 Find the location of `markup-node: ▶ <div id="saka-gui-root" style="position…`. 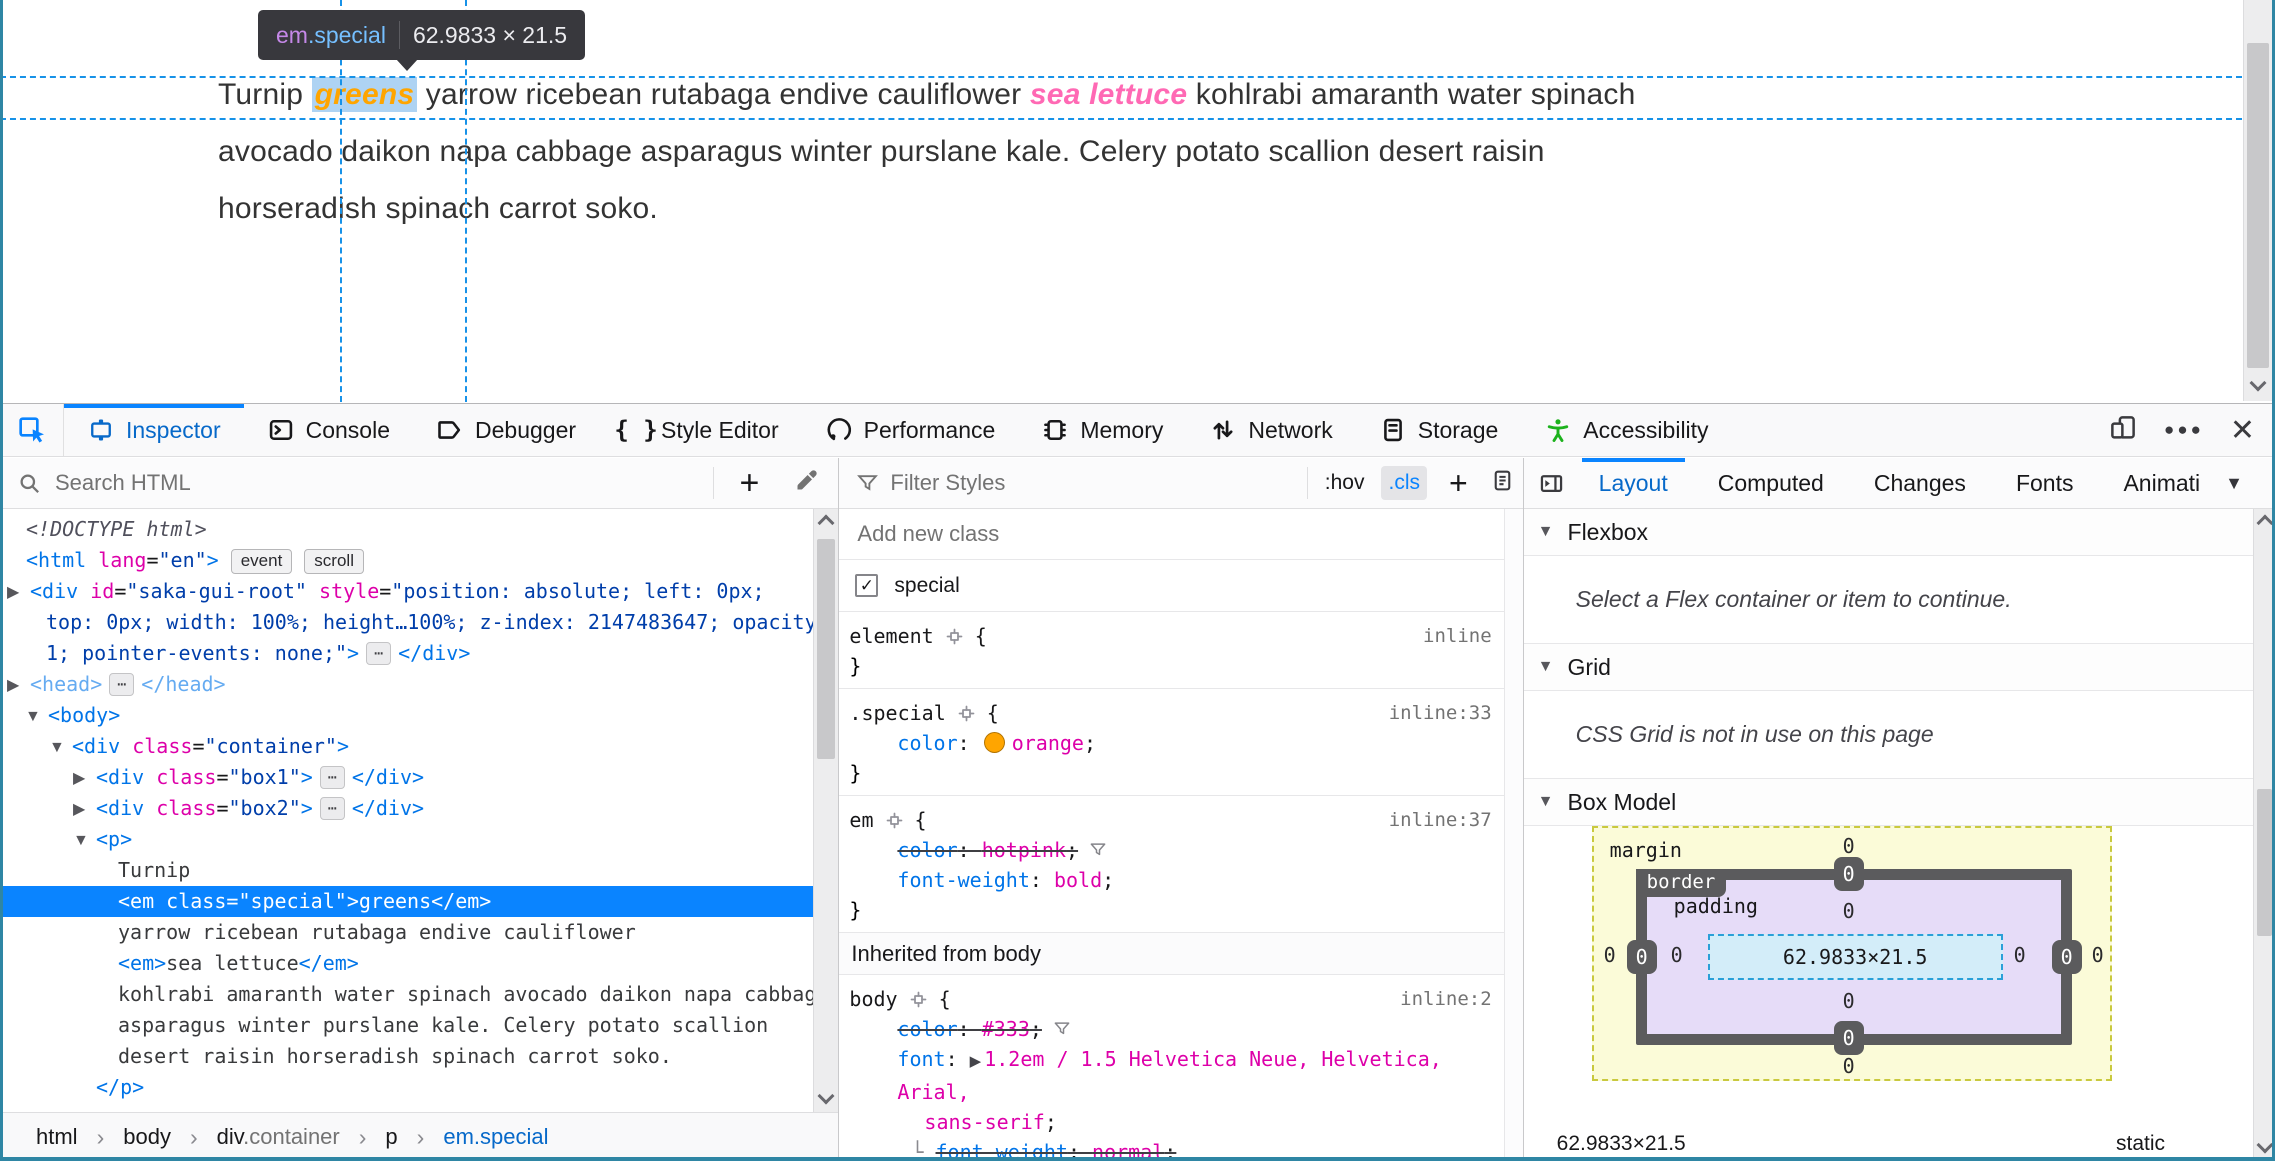

markup-node: ▶ <div id="saka-gui-root" style="position… is located at coordinates (406, 591).